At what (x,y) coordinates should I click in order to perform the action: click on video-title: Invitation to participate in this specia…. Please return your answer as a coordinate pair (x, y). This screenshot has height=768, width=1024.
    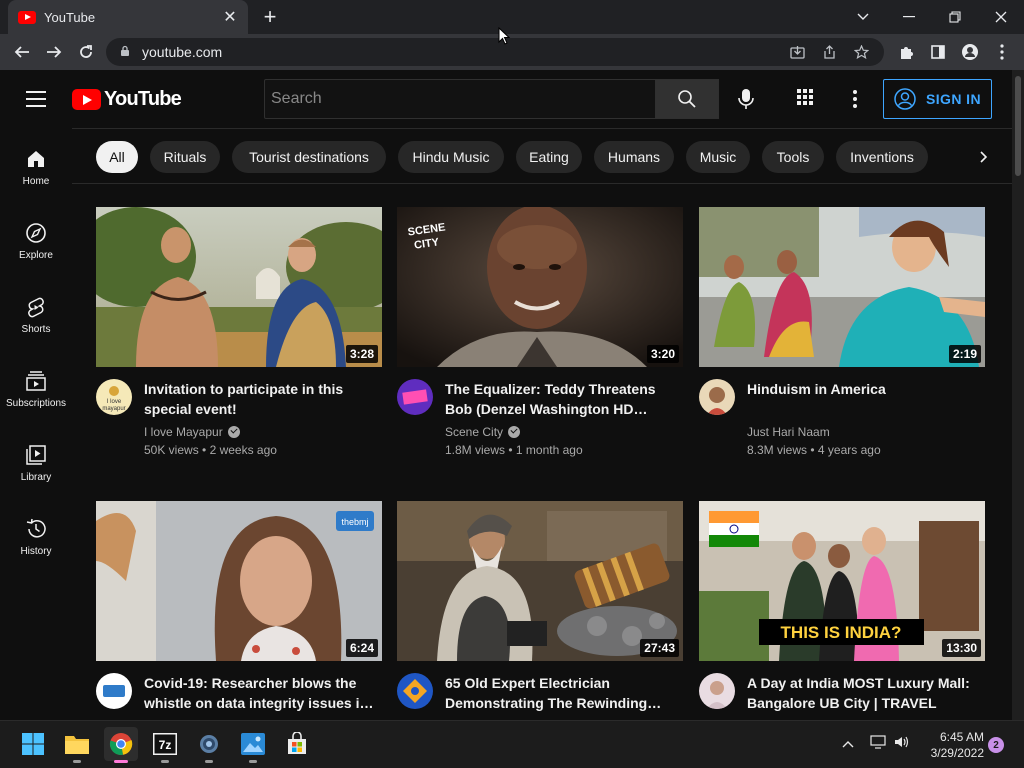
    Looking at the image, I should click on (261, 399).